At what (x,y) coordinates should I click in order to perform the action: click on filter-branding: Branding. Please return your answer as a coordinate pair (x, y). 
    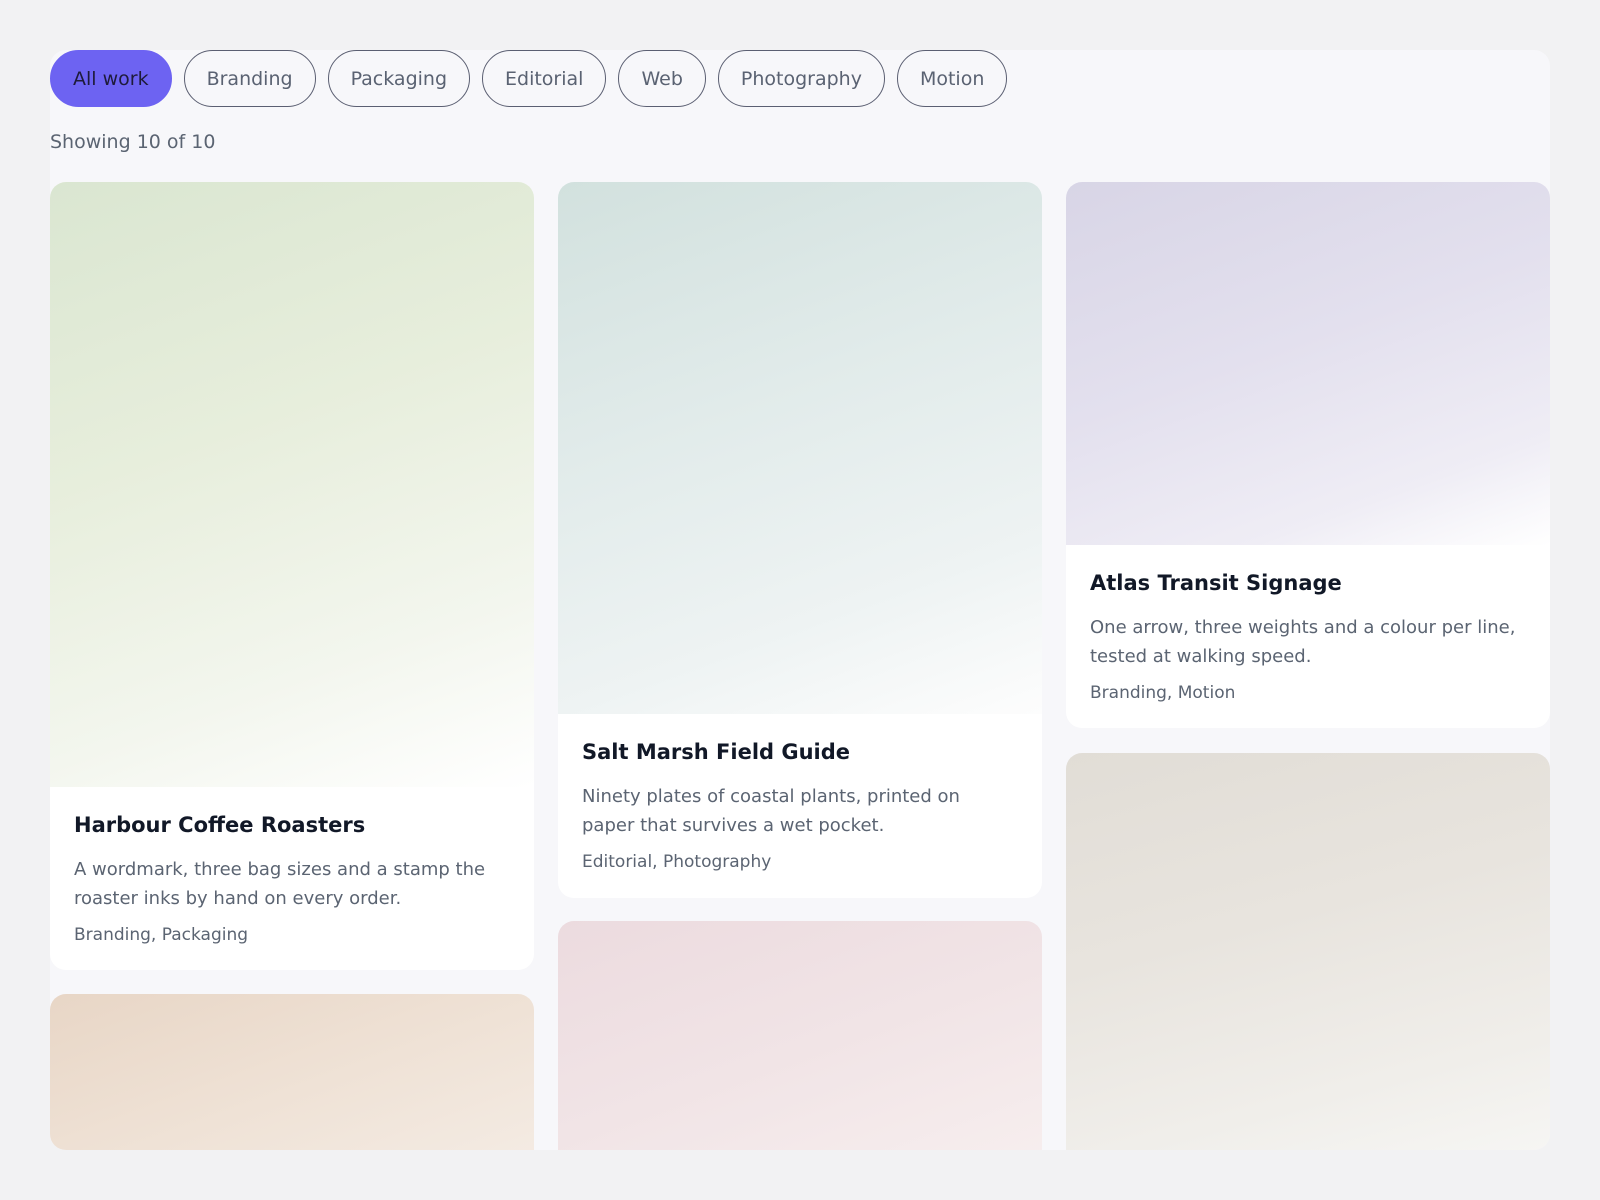
    Looking at the image, I should click on (249, 78).